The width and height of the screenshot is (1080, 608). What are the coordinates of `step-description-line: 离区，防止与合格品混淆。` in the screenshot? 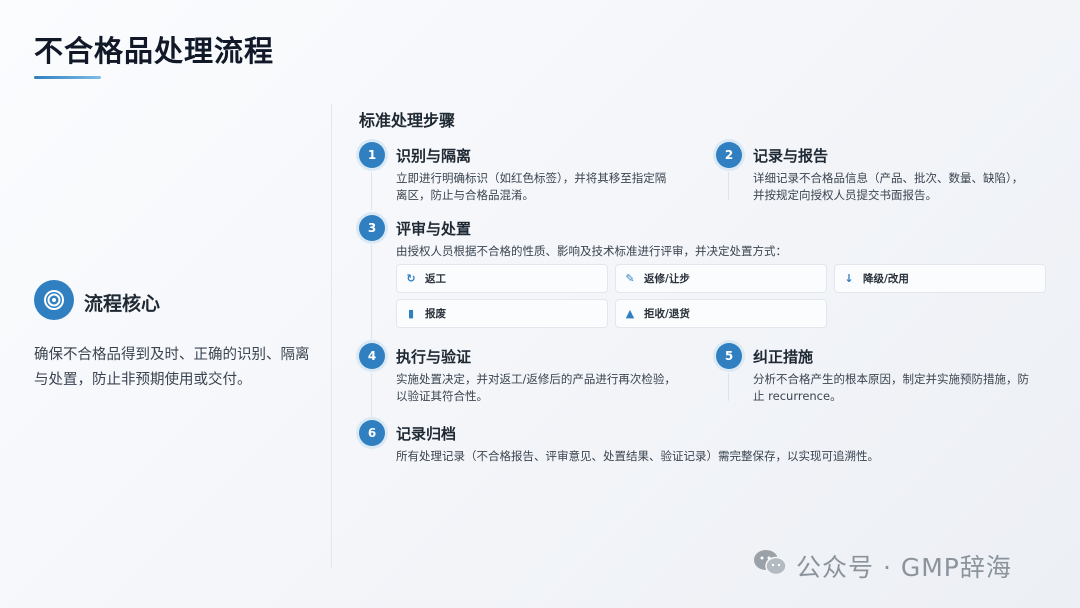 It's located at (465, 195).